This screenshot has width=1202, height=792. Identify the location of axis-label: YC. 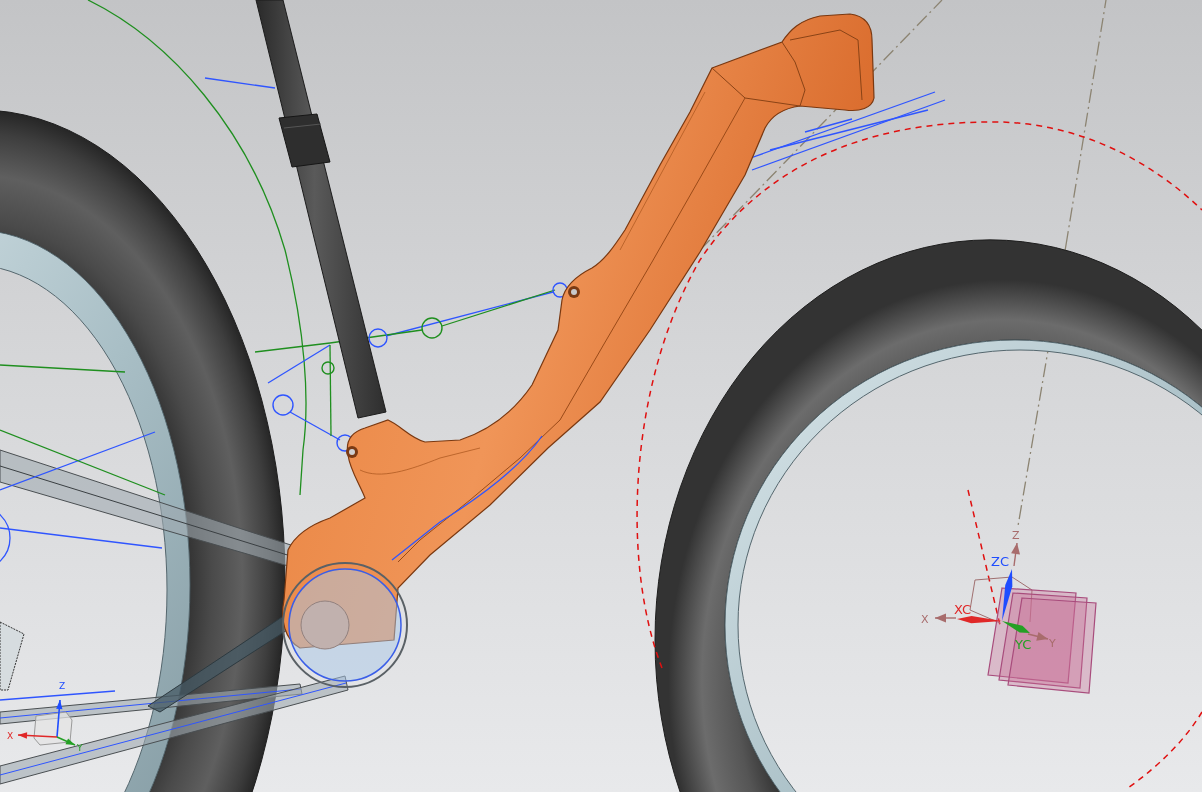
(1023, 644).